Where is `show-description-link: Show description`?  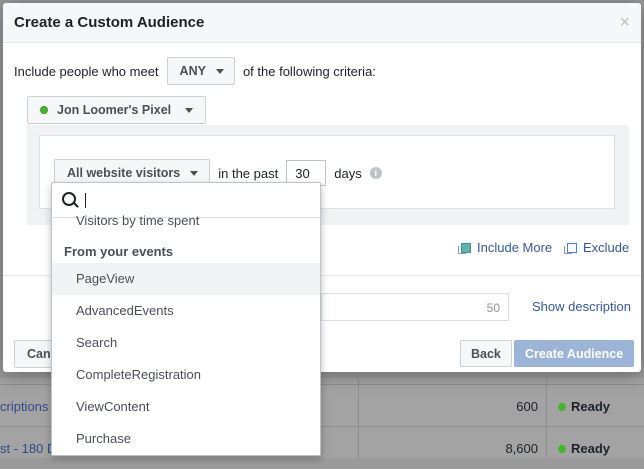
show-description-link: Show description is located at coordinates (581, 306).